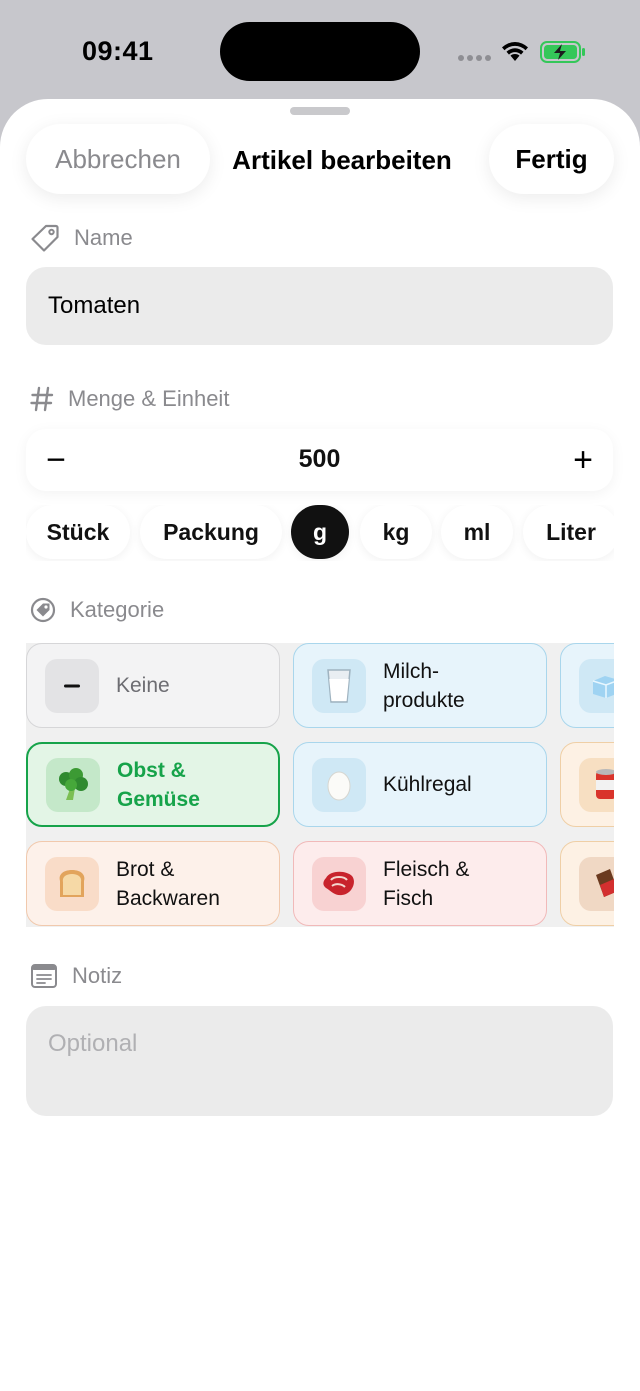  What do you see at coordinates (596, 685) in the screenshot?
I see `ice-cube-icon` at bounding box center [596, 685].